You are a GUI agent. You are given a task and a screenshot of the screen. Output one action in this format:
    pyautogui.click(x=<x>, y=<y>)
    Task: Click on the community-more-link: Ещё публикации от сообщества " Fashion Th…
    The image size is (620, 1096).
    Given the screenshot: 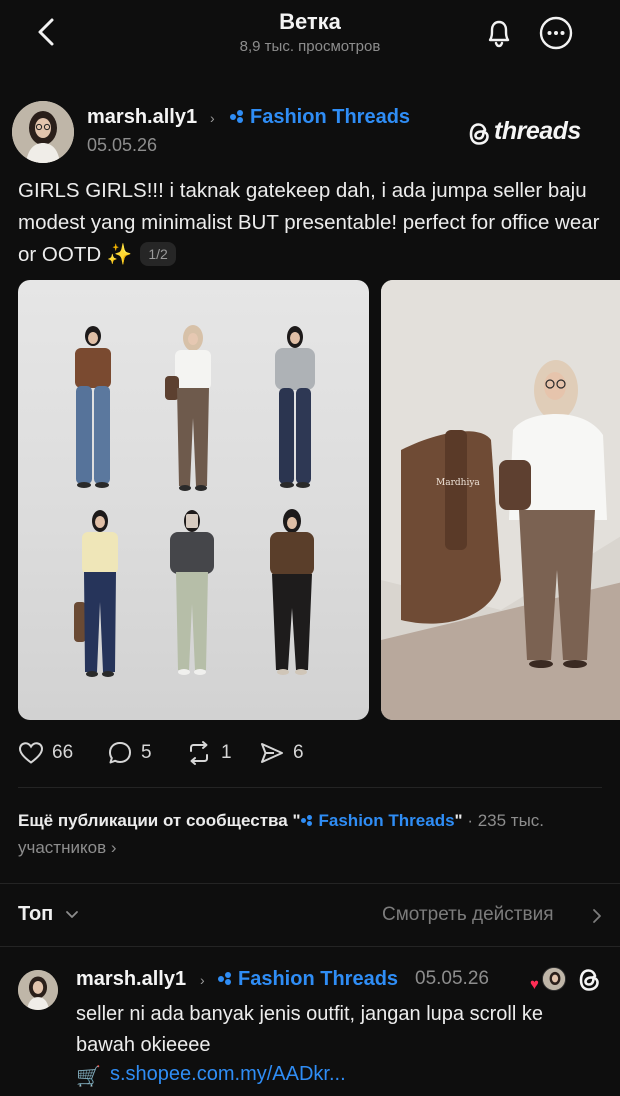 What is the action you would take?
    pyautogui.click(x=313, y=834)
    